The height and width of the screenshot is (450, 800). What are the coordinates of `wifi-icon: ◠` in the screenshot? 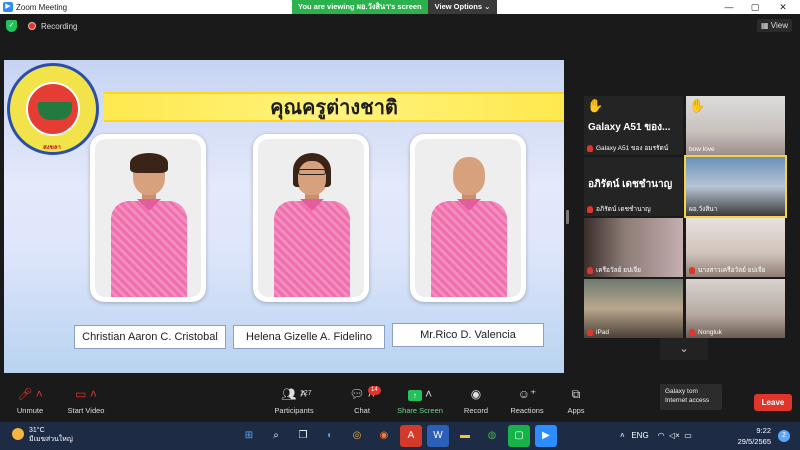 It's located at (661, 435).